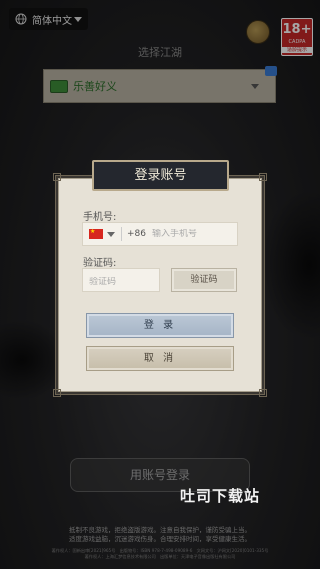 This screenshot has width=320, height=569. I want to click on phone-input, so click(192, 234).